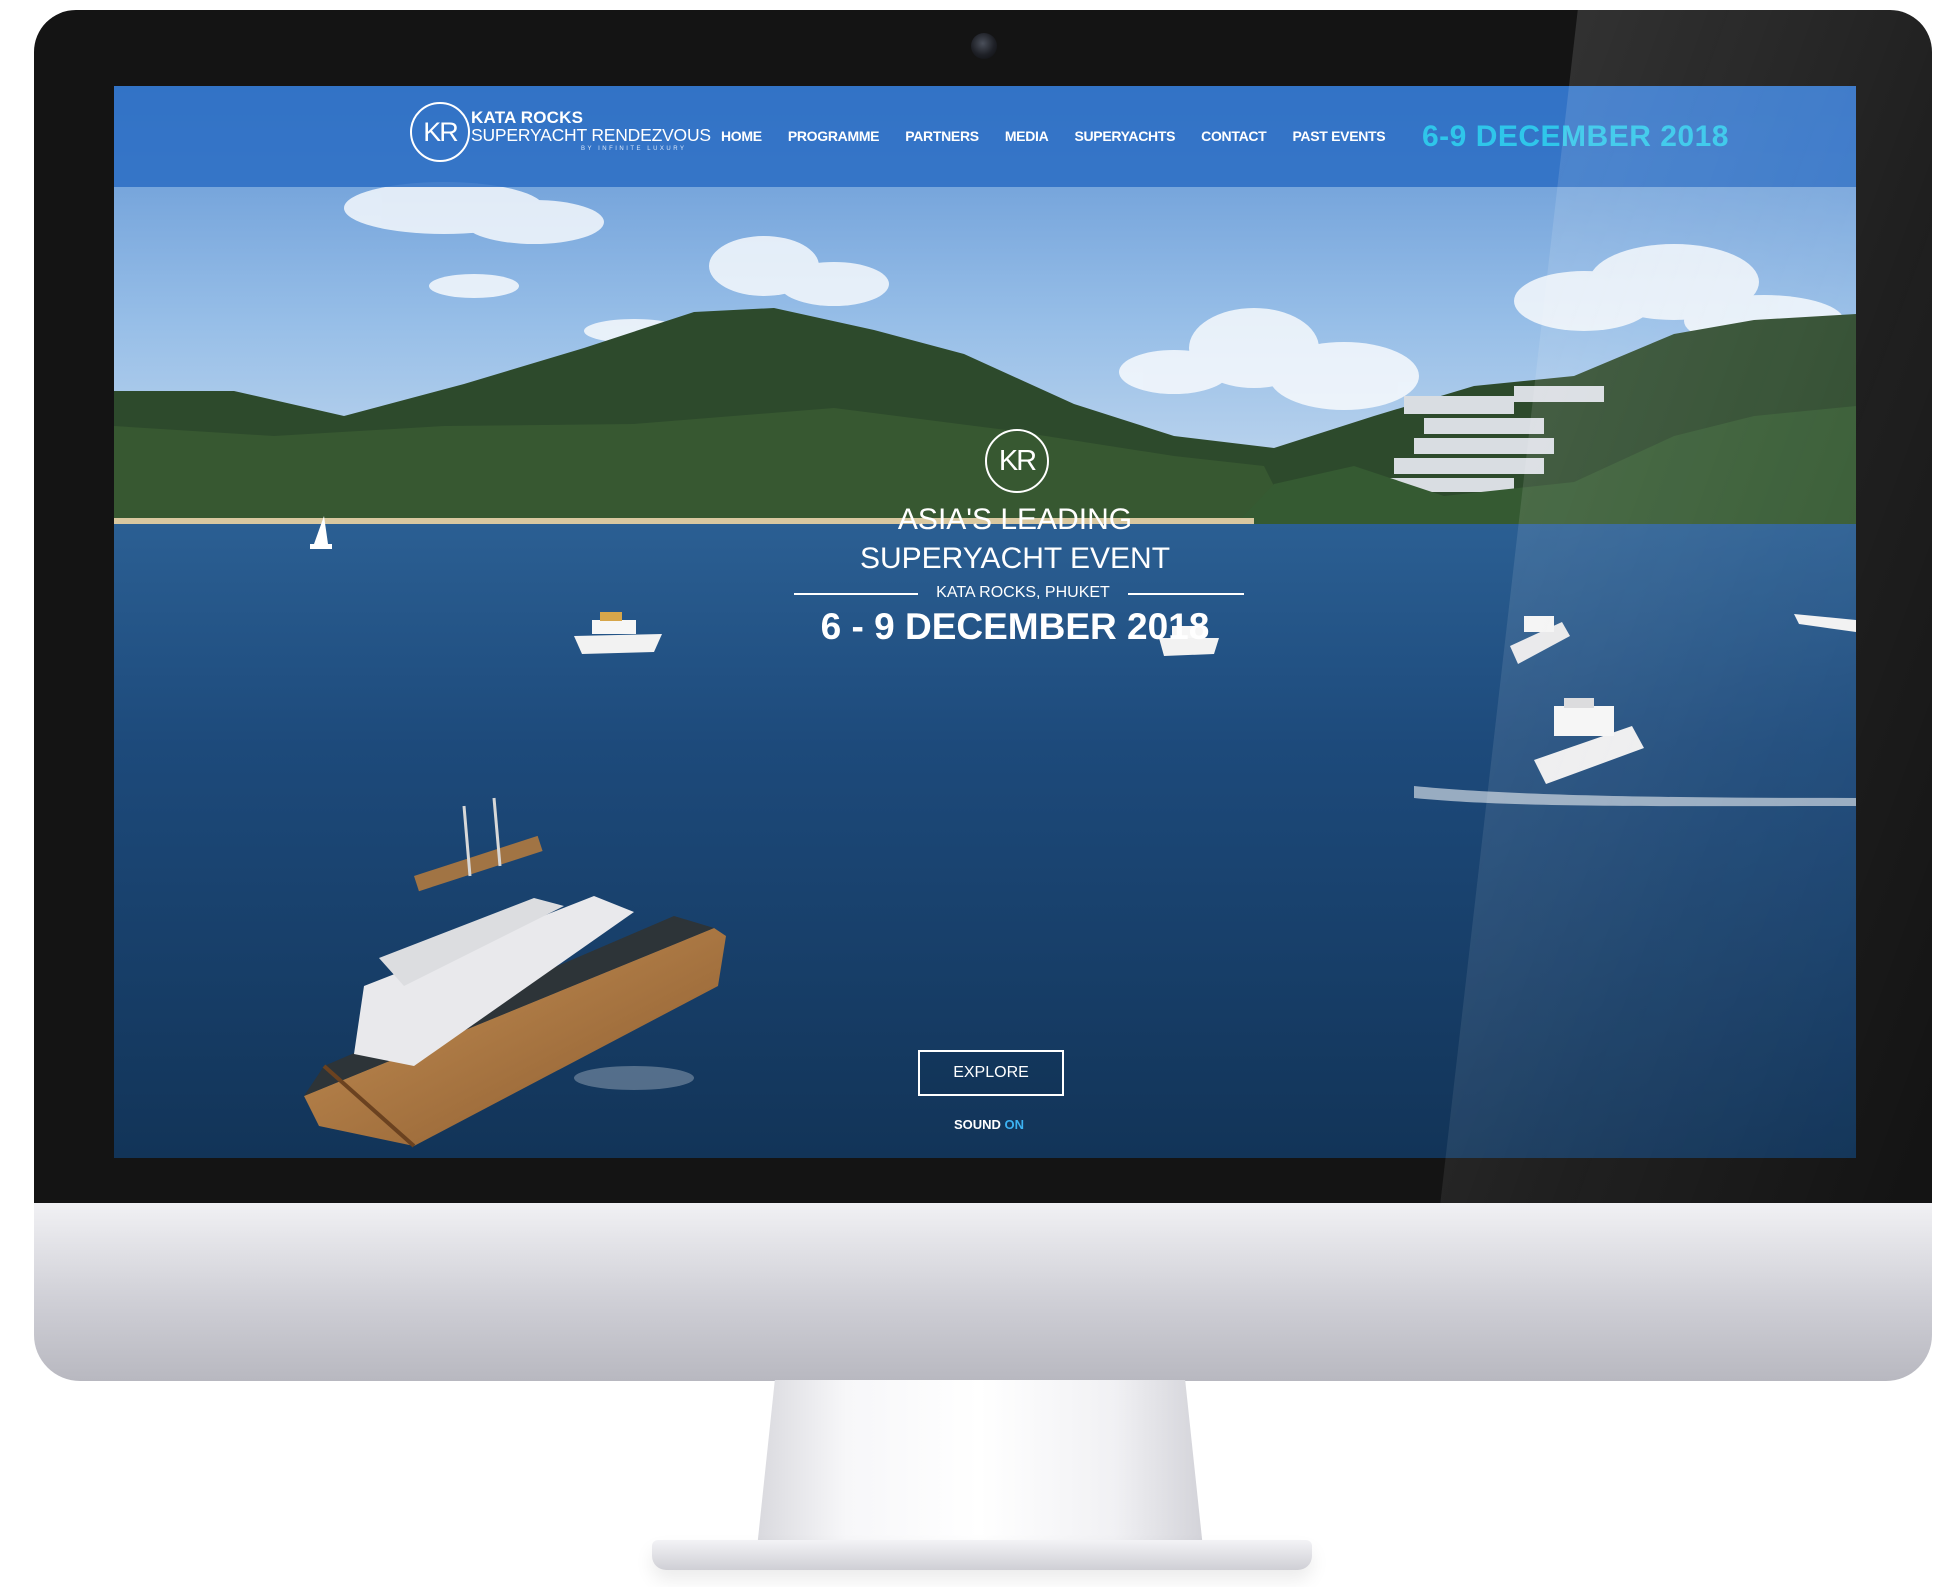 The height and width of the screenshot is (1587, 1958). What do you see at coordinates (1015, 519) in the screenshot?
I see `hero-title-line1: ASIA'S LEADING` at bounding box center [1015, 519].